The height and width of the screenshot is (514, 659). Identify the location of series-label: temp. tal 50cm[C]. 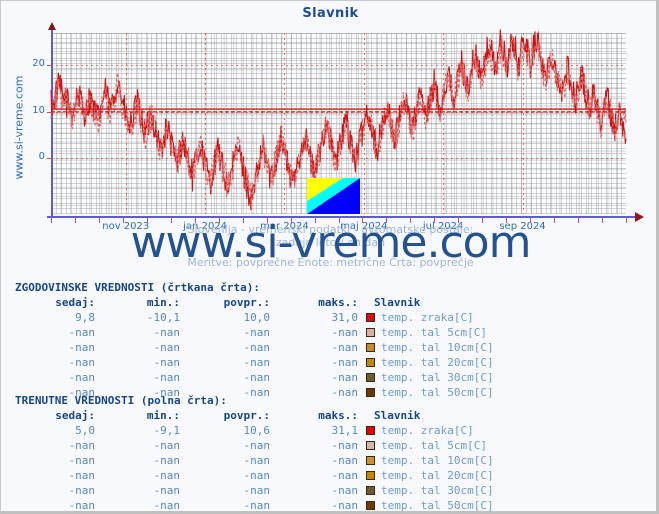
(437, 505).